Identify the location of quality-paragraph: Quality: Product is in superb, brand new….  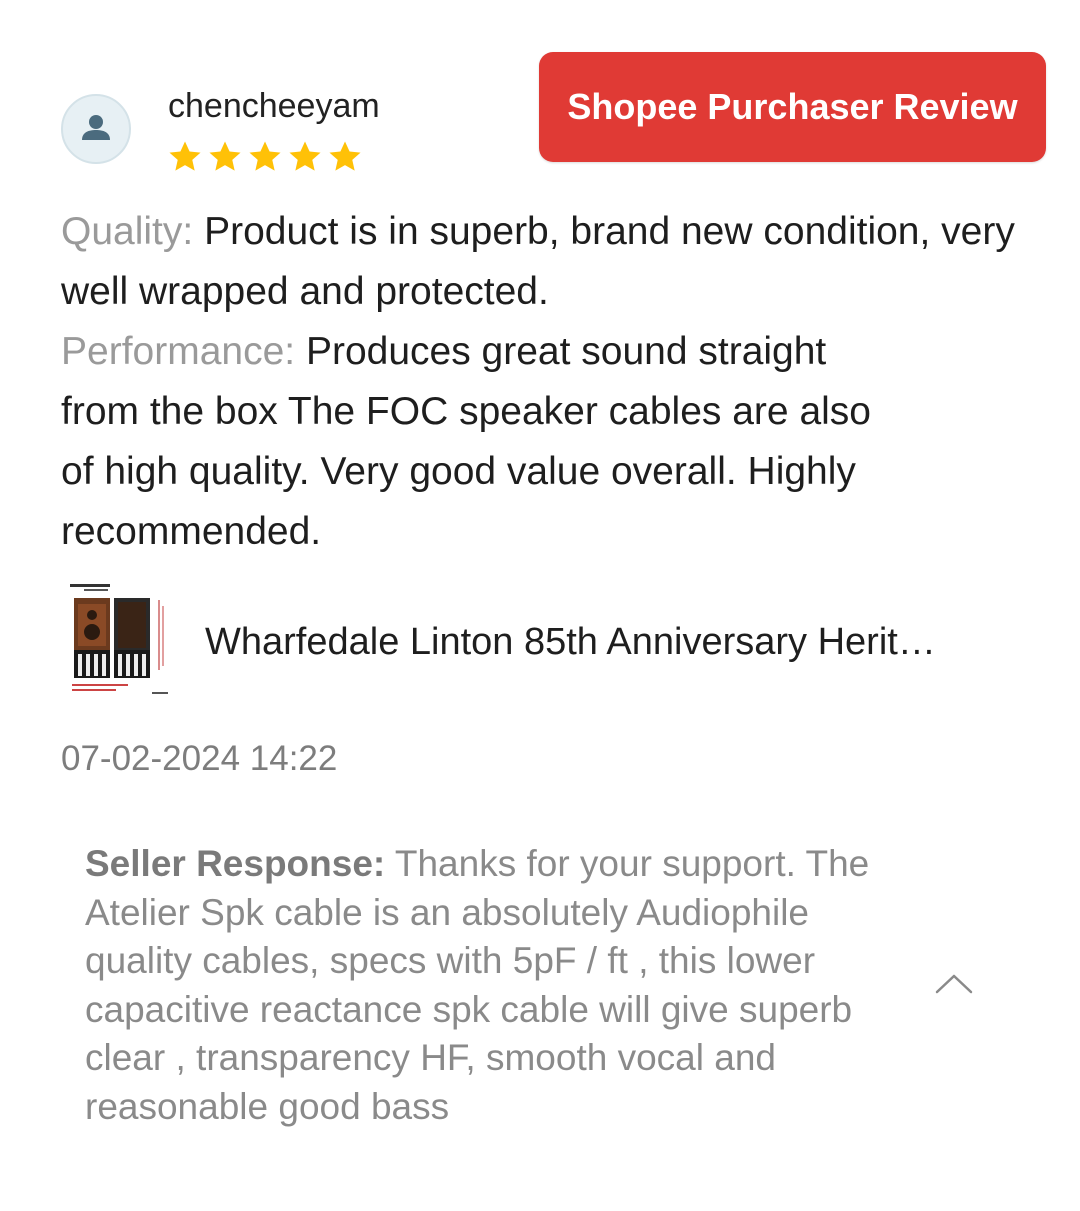
(541, 262).